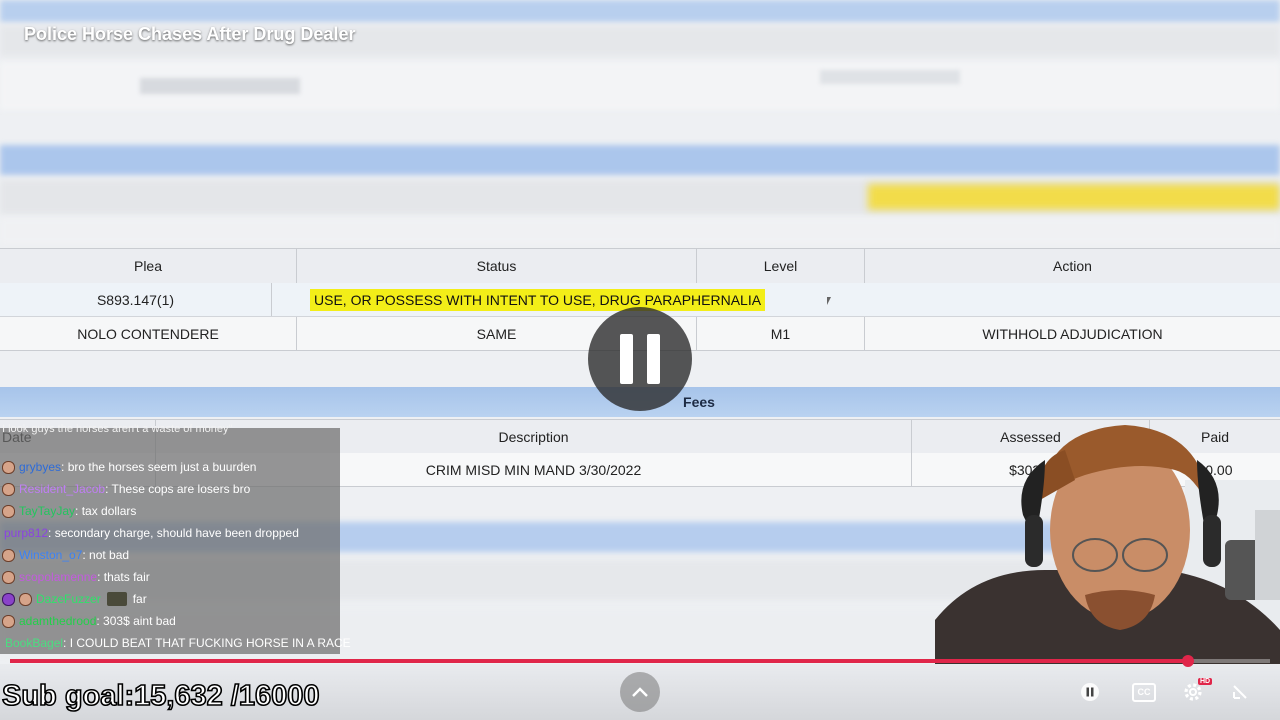 Image resolution: width=1280 pixels, height=720 pixels. What do you see at coordinates (599, 661) in the screenshot?
I see `progress-fill` at bounding box center [599, 661].